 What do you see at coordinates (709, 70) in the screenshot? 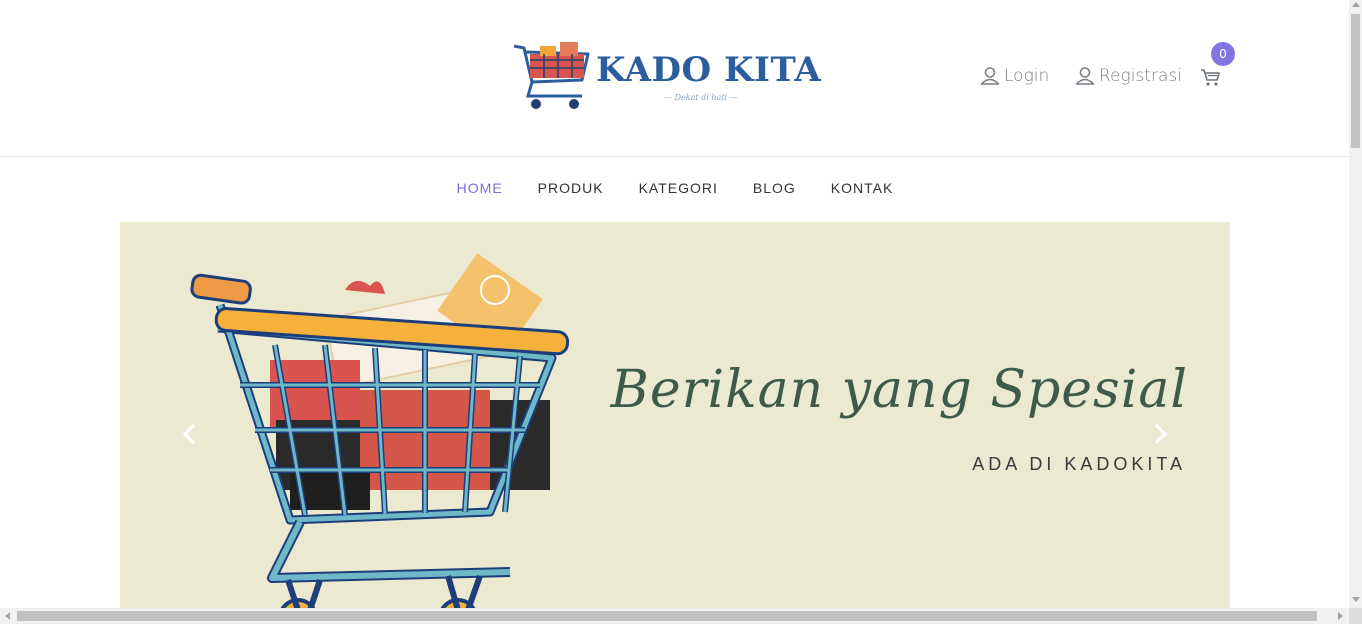
I see `brand-name: KADO KITA` at bounding box center [709, 70].